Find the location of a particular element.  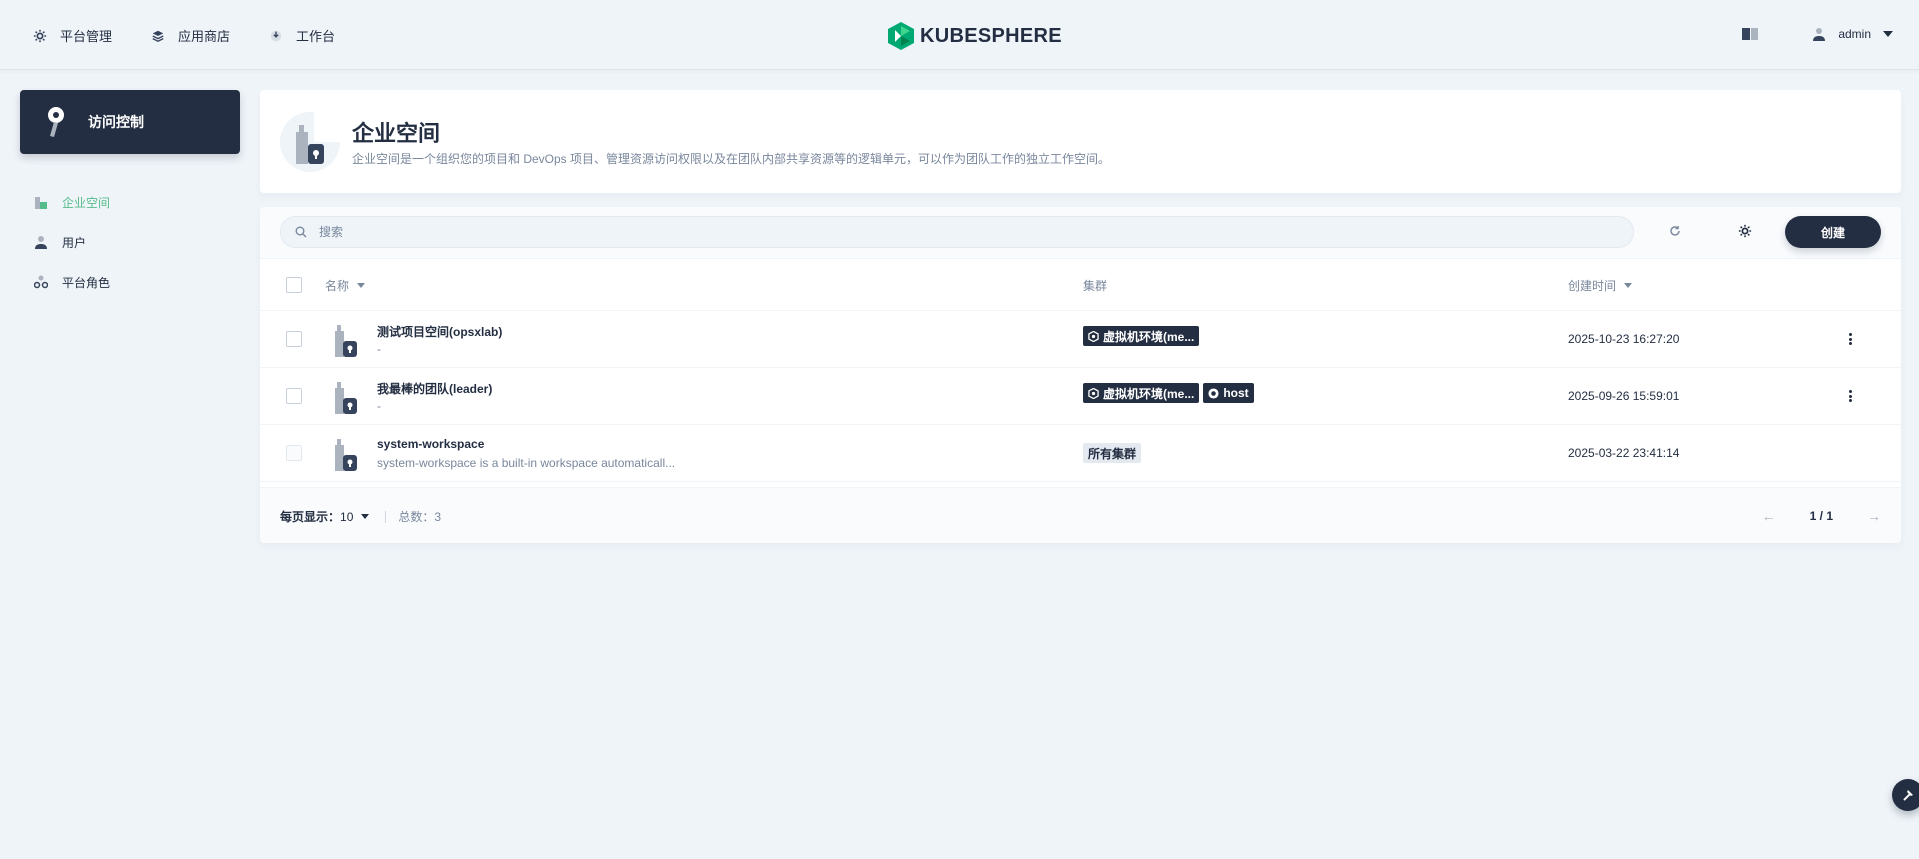

created-time: 2025-10-23 16:27:20 is located at coordinates (1624, 339).